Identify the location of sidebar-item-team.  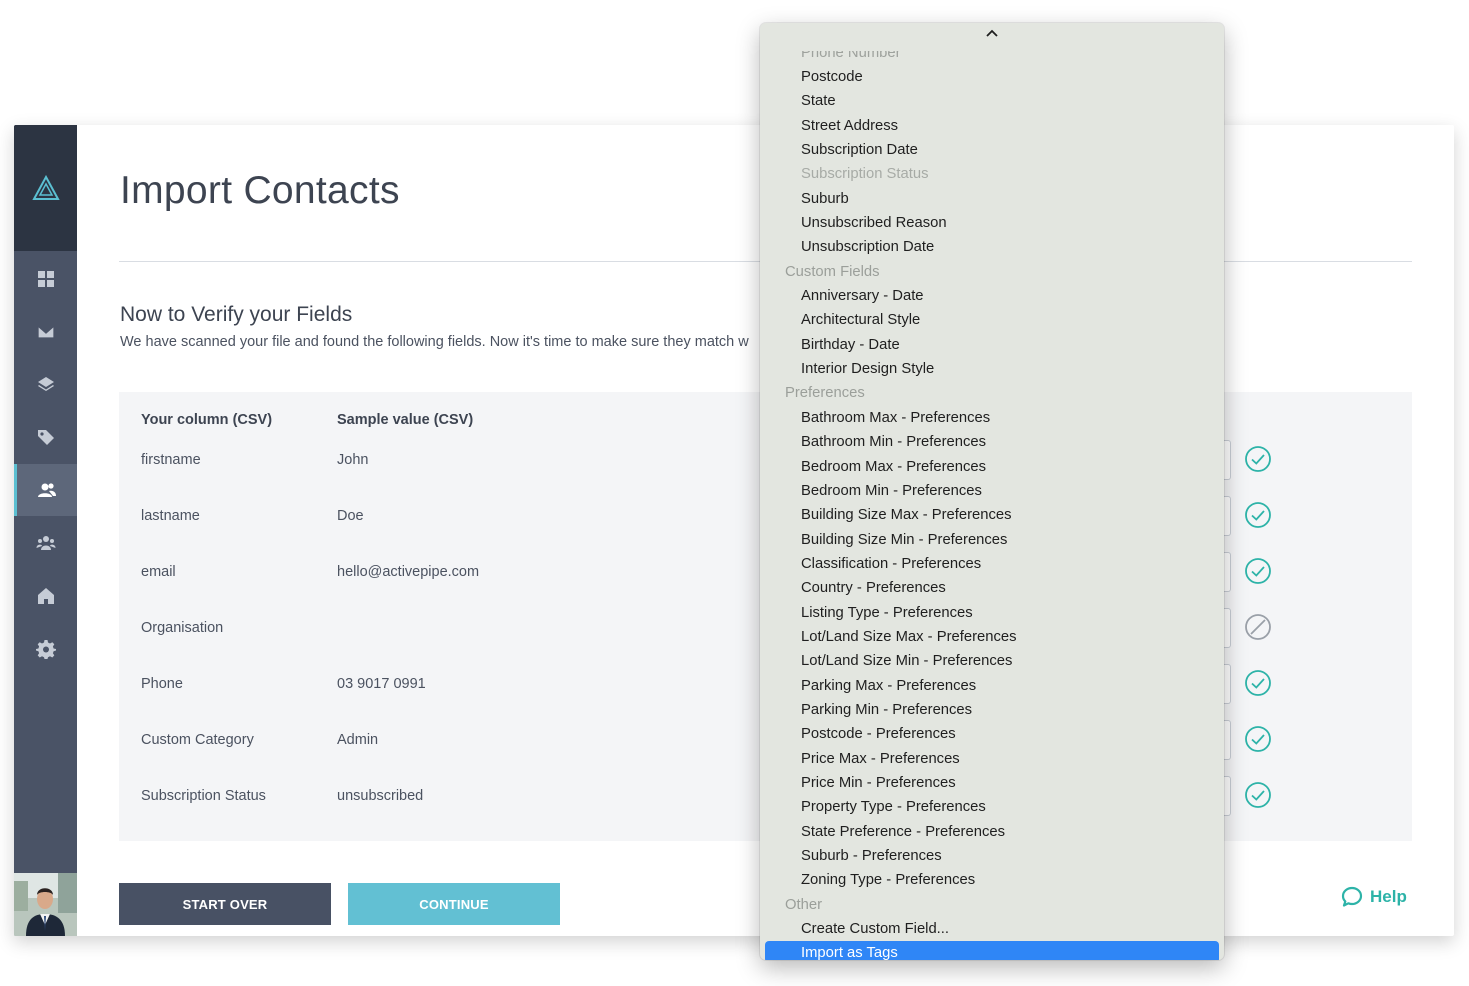
(45, 543).